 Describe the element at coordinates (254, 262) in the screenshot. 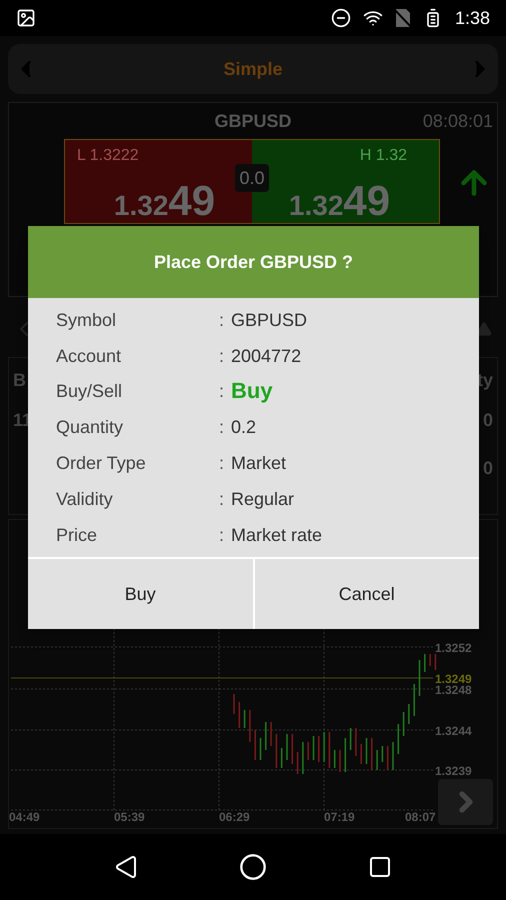

I see `dialog-title: Place Order GBPUSD ?` at that location.